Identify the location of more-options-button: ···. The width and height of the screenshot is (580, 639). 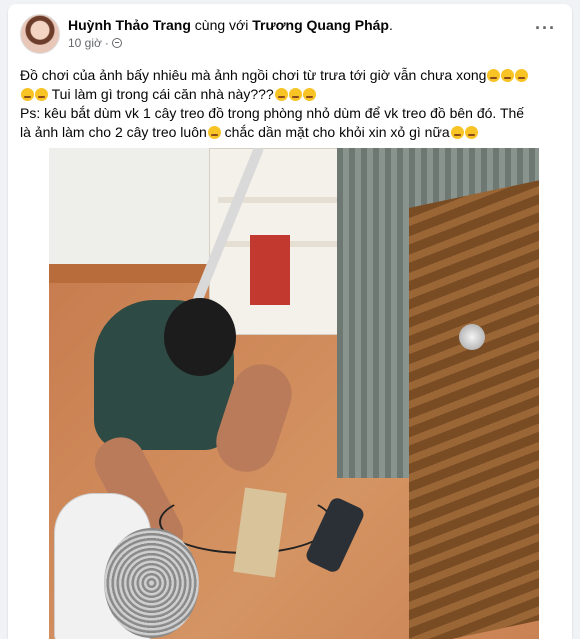
(545, 28).